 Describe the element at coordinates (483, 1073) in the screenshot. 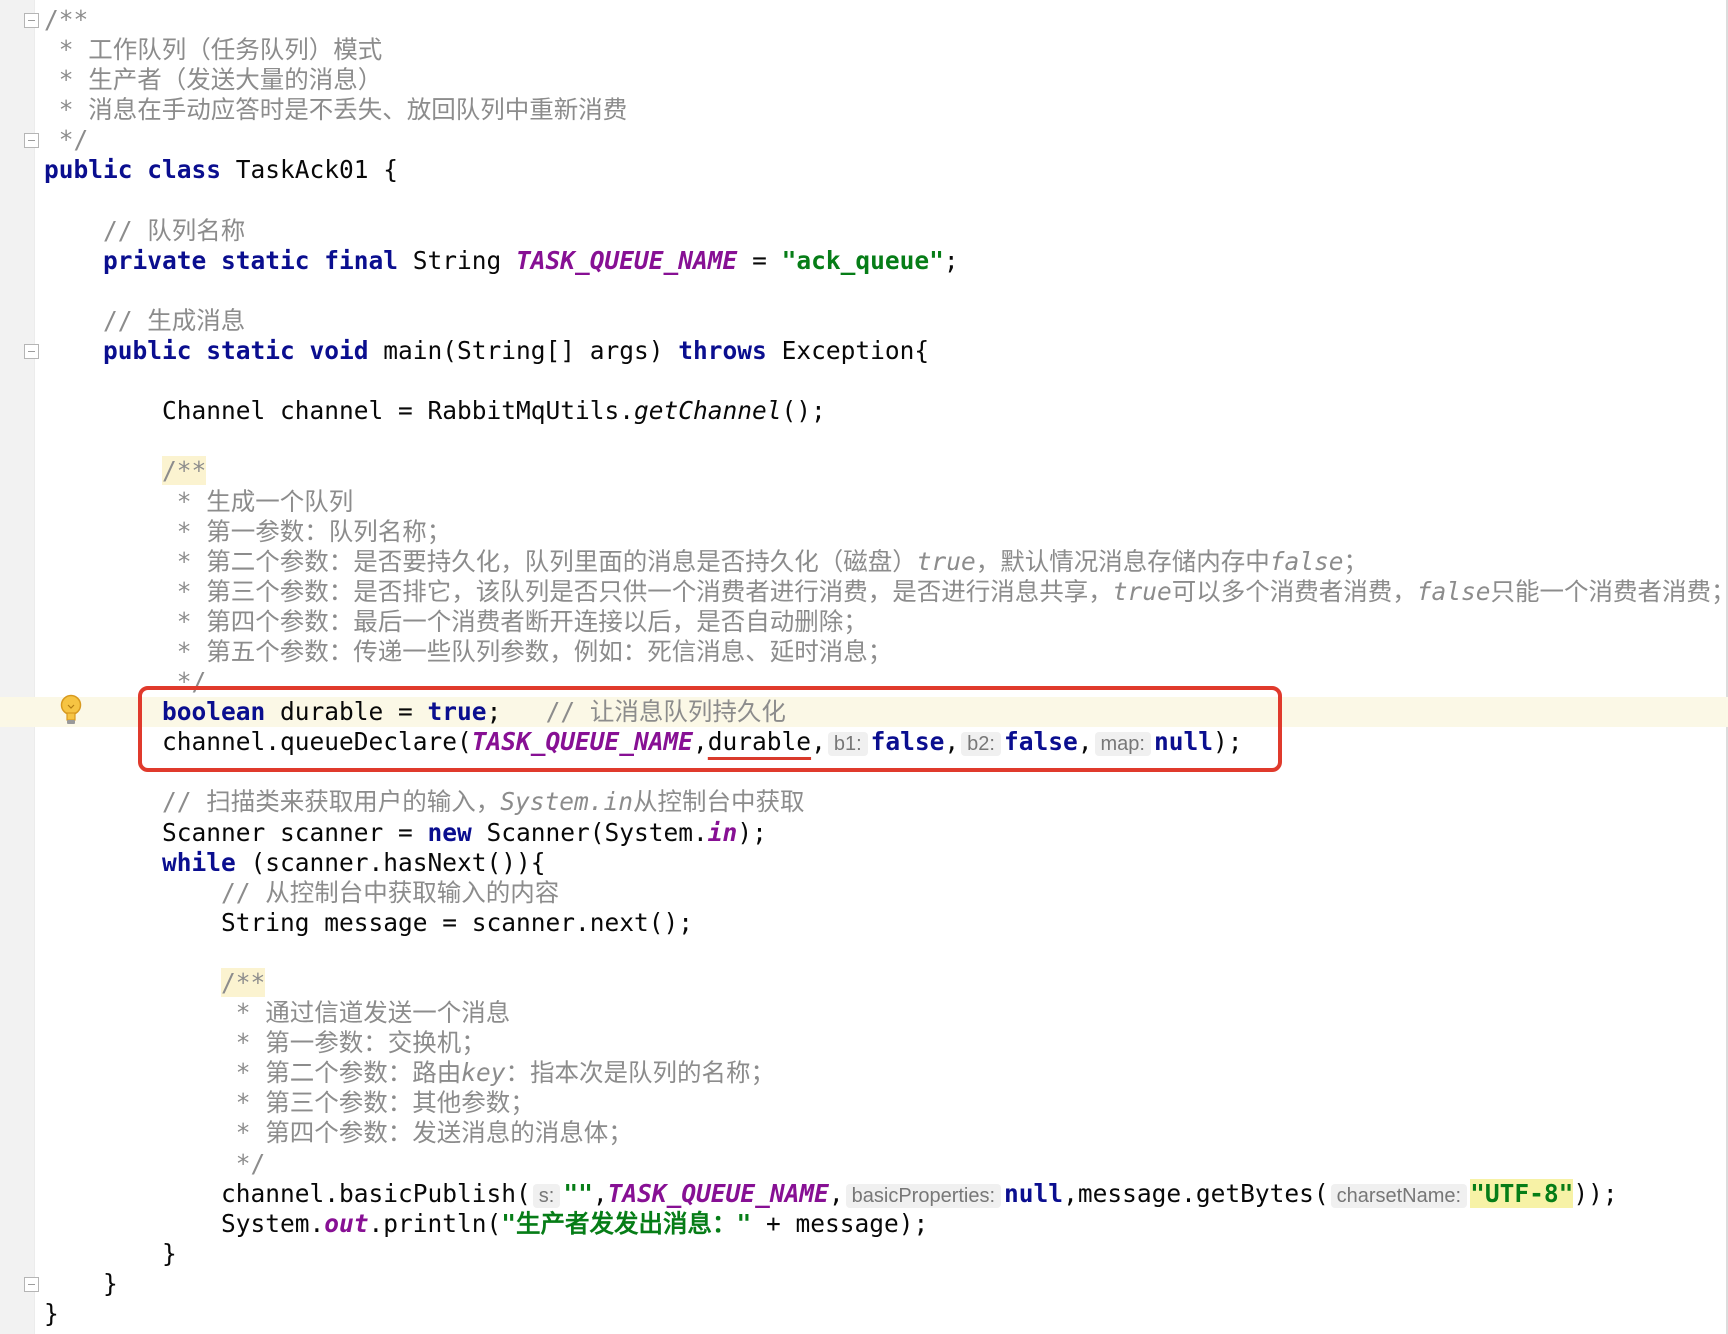

I see `doc-italic-token: key` at that location.